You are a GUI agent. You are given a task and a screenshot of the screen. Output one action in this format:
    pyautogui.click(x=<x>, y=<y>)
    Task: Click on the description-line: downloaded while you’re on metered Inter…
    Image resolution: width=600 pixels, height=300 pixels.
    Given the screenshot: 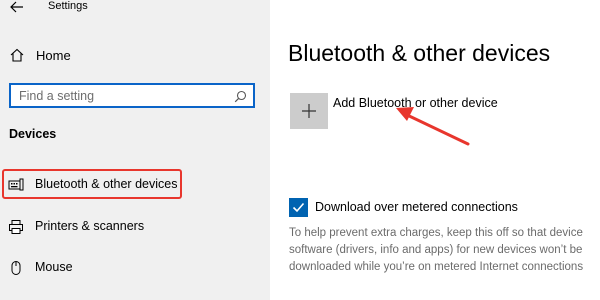 What is the action you would take?
    pyautogui.click(x=436, y=267)
    